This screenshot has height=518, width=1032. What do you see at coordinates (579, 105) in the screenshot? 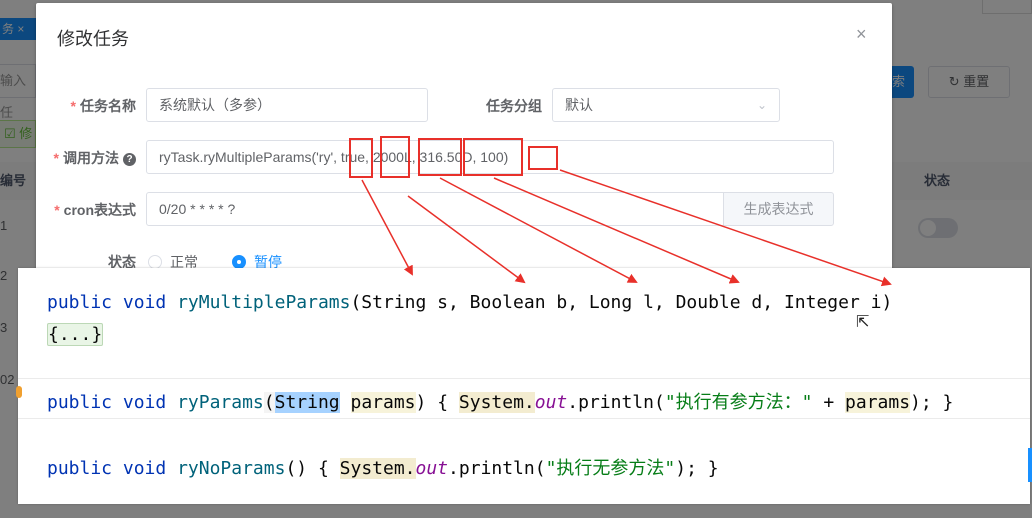
I see `job-group-value: 默认` at bounding box center [579, 105].